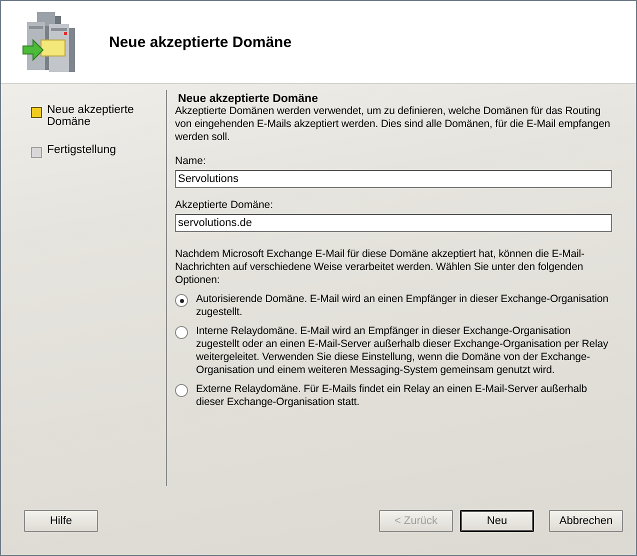 The width and height of the screenshot is (637, 556). What do you see at coordinates (586, 521) in the screenshot?
I see `wizard-button: Abbrechen` at bounding box center [586, 521].